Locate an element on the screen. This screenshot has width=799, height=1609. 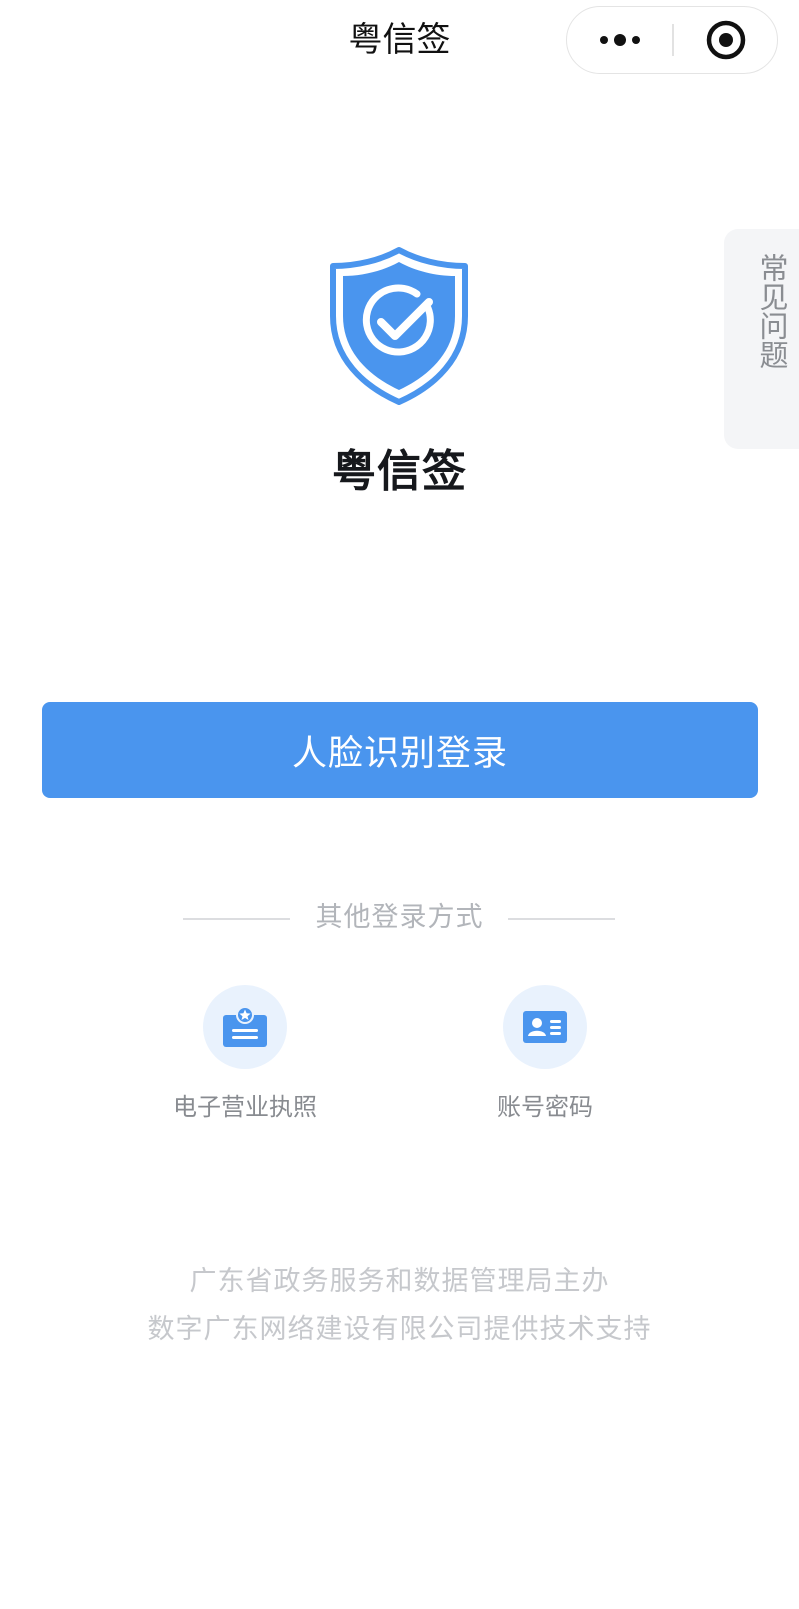
app-name: 粤信签 is located at coordinates (399, 471).